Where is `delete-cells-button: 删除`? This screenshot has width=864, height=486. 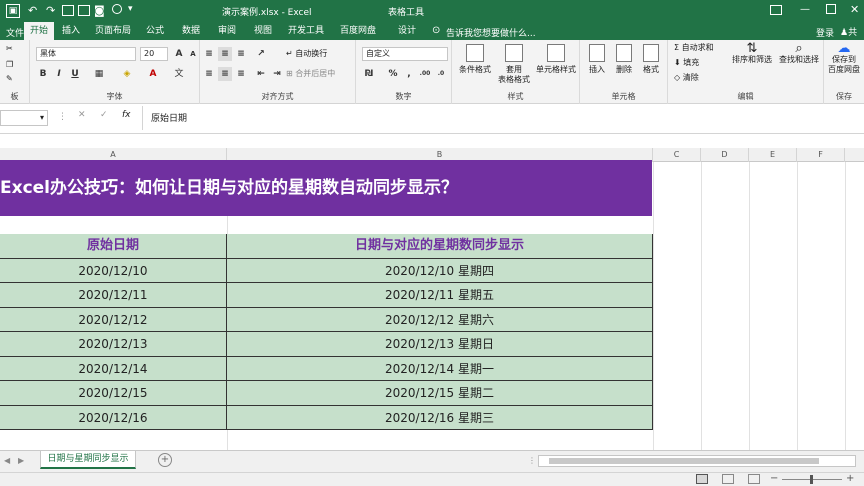 delete-cells-button: 删除 is located at coordinates (624, 59).